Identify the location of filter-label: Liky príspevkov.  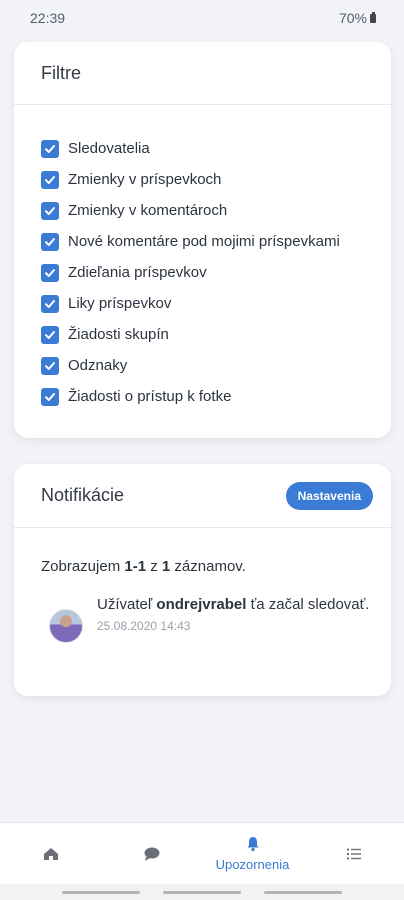
(120, 303).